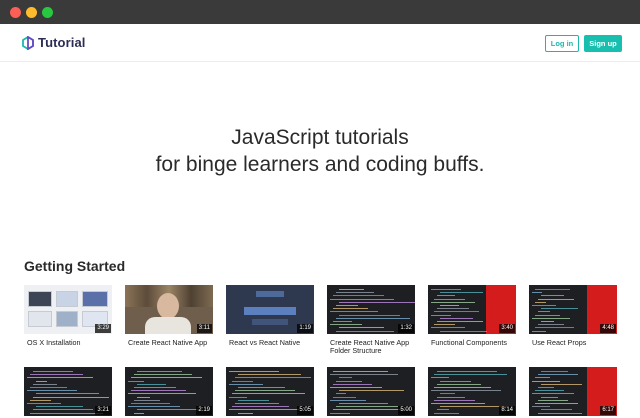  Describe the element at coordinates (371, 347) in the screenshot. I see `video-title: Create React Native App Folder Structure` at that location.